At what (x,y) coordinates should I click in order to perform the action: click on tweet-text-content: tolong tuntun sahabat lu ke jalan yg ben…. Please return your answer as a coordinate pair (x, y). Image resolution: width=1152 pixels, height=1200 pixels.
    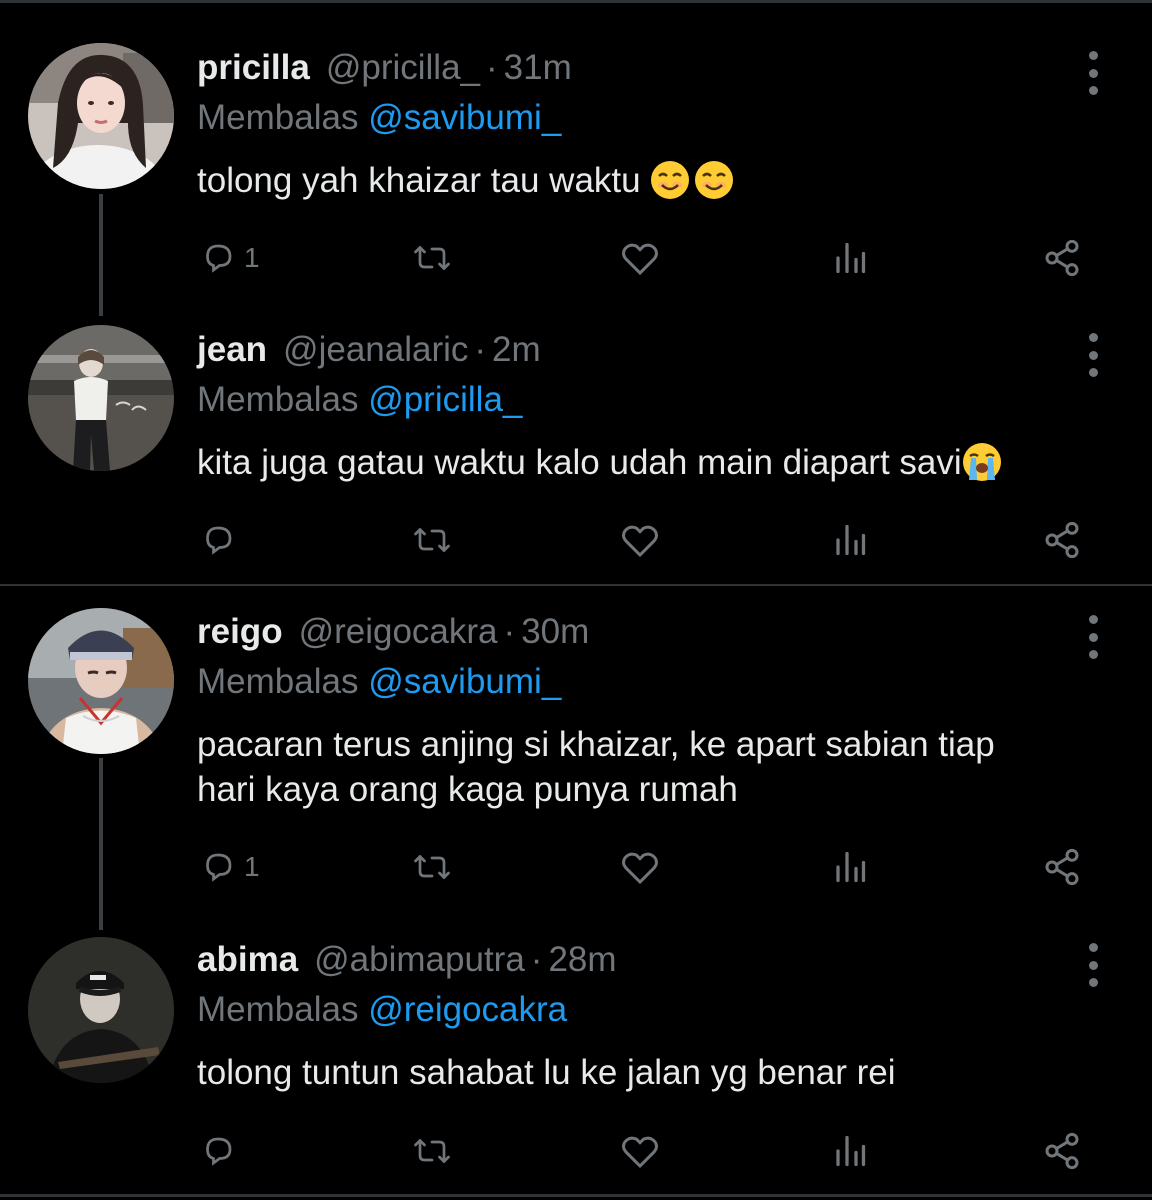
    Looking at the image, I should click on (546, 1072).